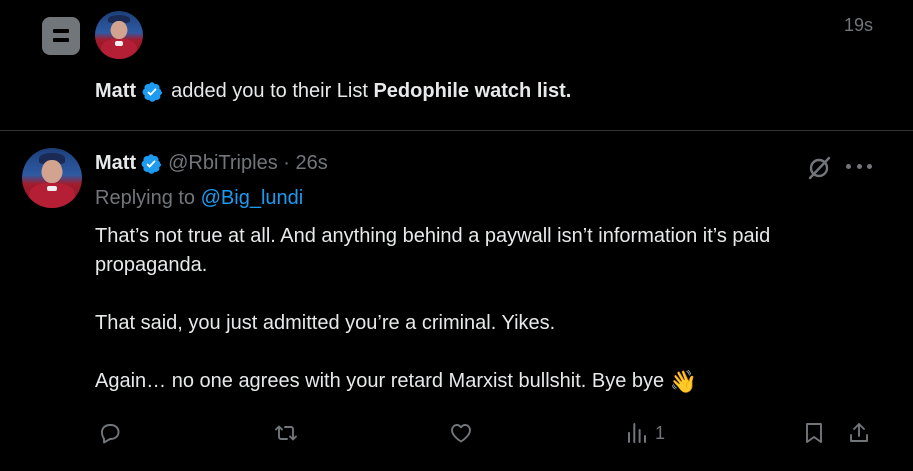 This screenshot has height=471, width=913. What do you see at coordinates (472, 91) in the screenshot?
I see `list-name-link: Pedophile watch list.` at bounding box center [472, 91].